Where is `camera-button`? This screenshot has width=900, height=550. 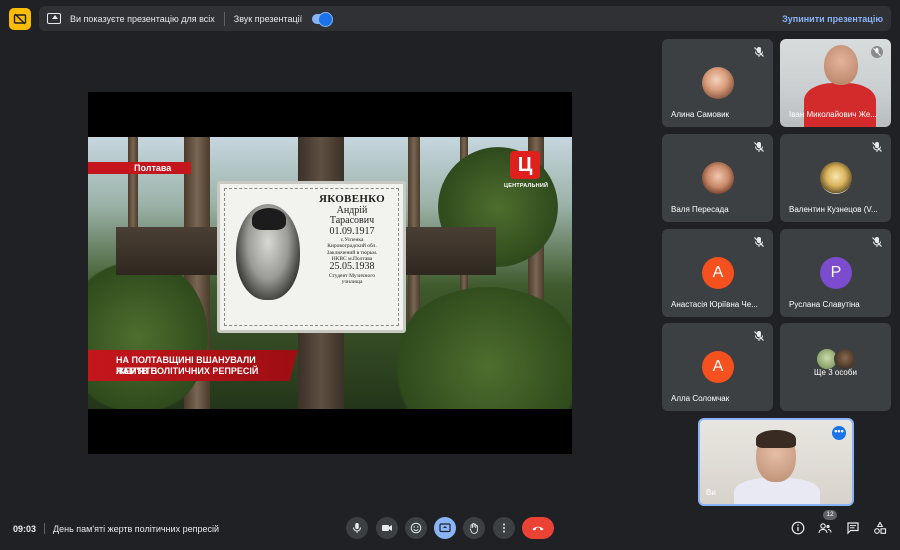 camera-button is located at coordinates (387, 528).